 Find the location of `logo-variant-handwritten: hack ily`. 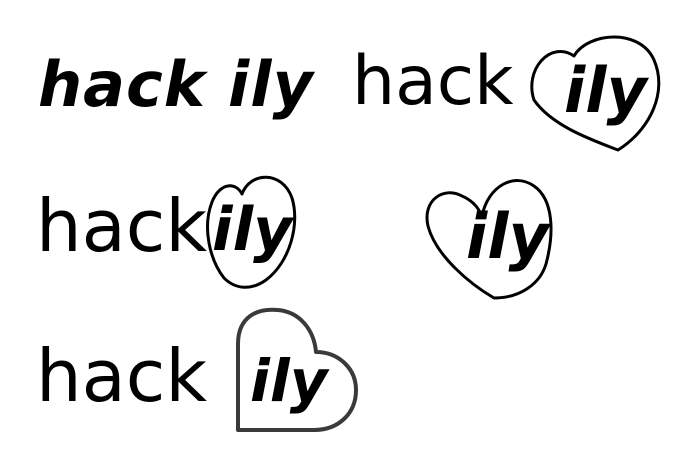

logo-variant-handwritten: hack ily is located at coordinates (183, 86).